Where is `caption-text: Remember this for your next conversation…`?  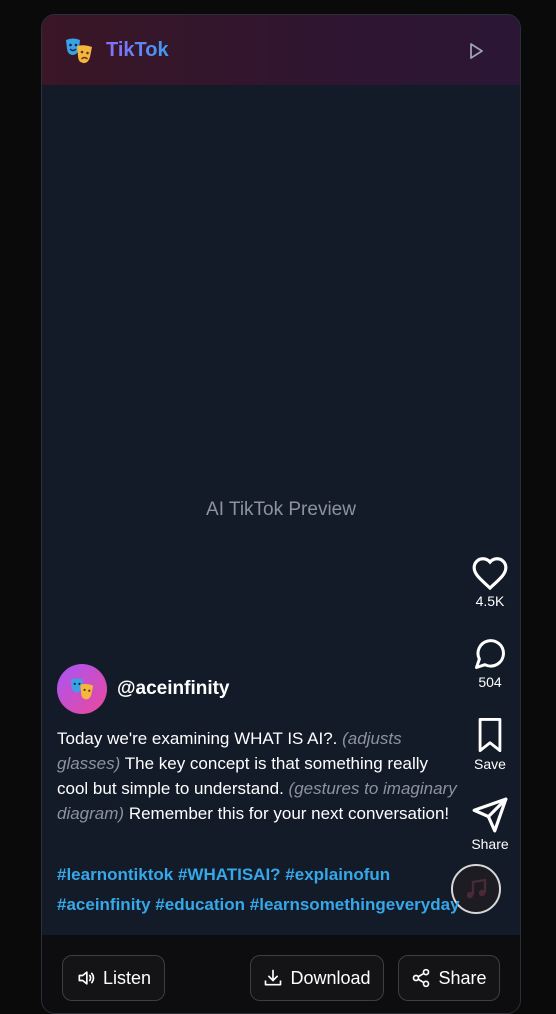
caption-text: Remember this for your next conversation… is located at coordinates (287, 813).